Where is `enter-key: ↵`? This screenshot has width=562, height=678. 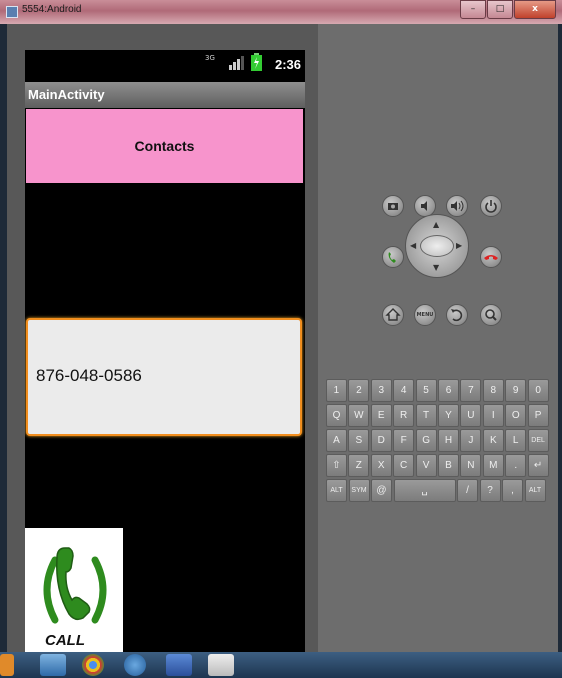 enter-key: ↵ is located at coordinates (538, 465).